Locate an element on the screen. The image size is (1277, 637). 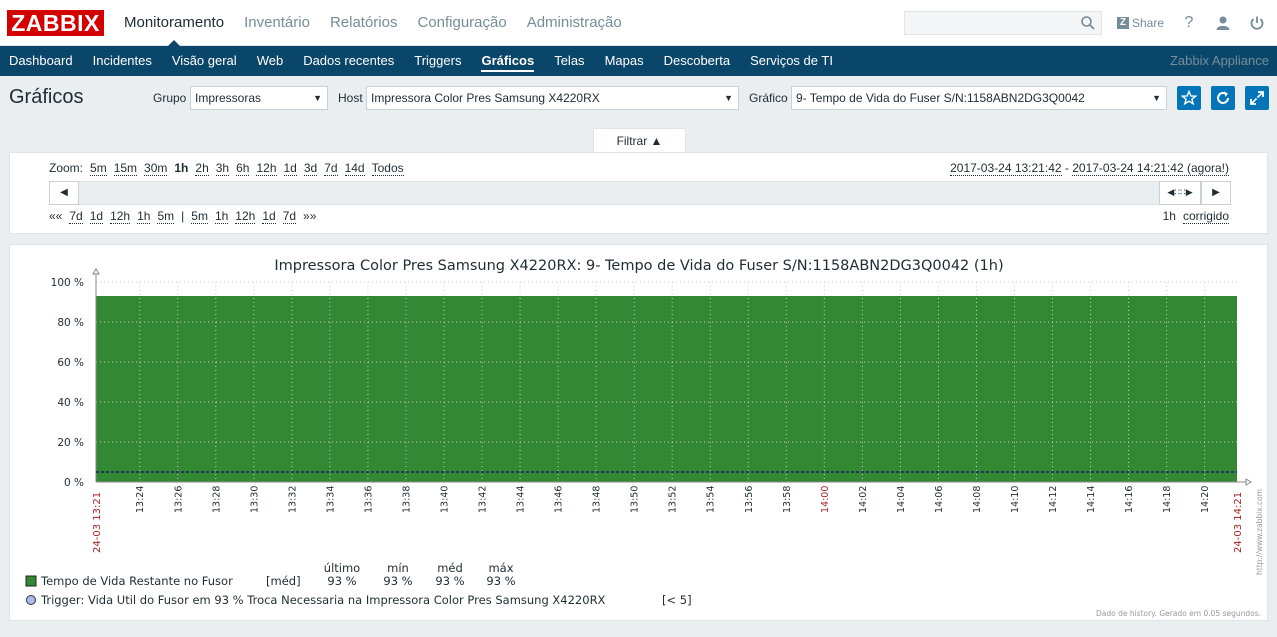
legend-header: máx is located at coordinates (500, 568).